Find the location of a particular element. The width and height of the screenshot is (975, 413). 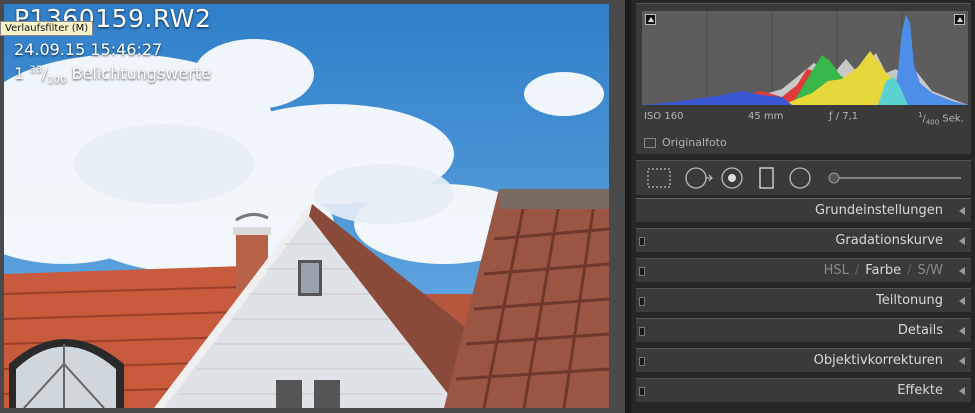

section-basic: Grundeinstellungen is located at coordinates (803, 210).